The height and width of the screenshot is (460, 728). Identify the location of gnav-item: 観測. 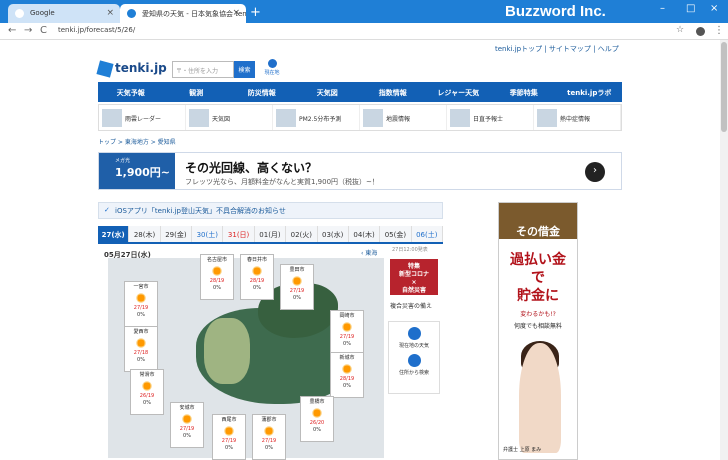
(197, 92).